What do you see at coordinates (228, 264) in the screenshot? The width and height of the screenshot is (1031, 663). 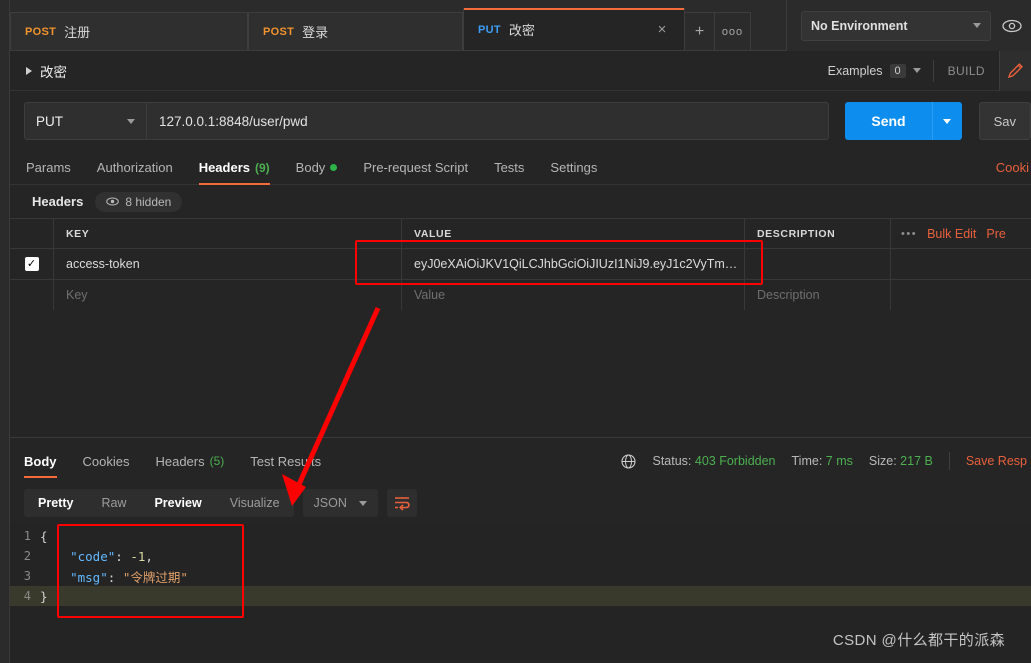 I see `row-key-cell: access-token` at bounding box center [228, 264].